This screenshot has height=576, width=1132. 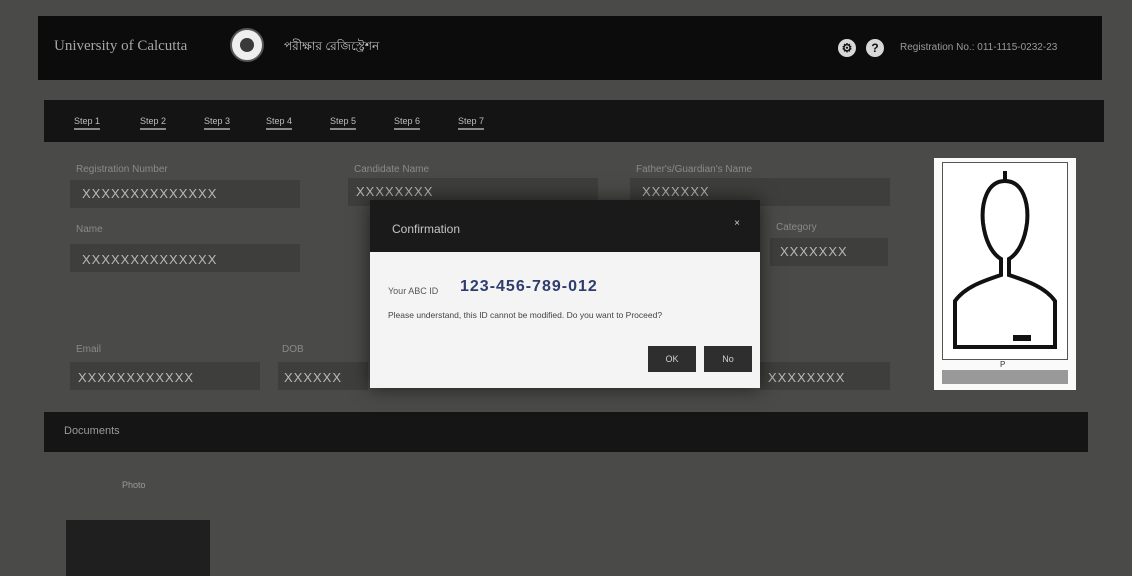 I want to click on registration-value: XXXXXXXXXXXXXX, so click(x=150, y=193).